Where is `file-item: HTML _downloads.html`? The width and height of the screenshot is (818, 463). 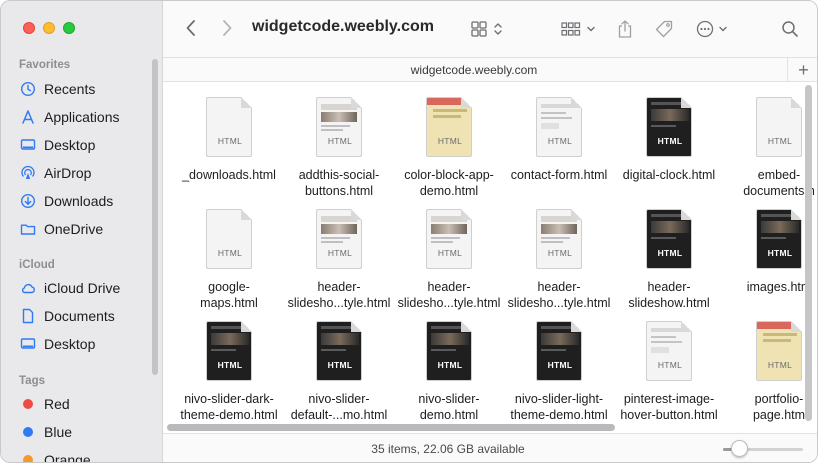 file-item: HTML _downloads.html is located at coordinates (229, 140).